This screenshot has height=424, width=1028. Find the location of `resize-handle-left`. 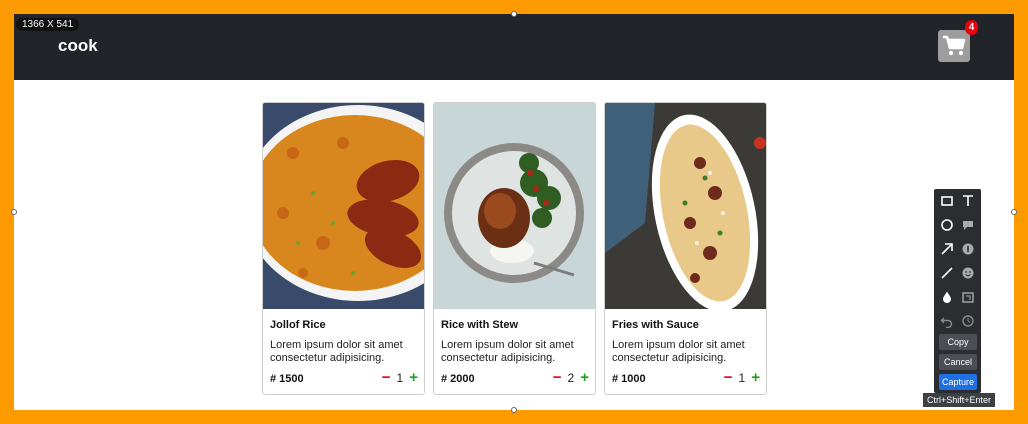

resize-handle-left is located at coordinates (14, 212).